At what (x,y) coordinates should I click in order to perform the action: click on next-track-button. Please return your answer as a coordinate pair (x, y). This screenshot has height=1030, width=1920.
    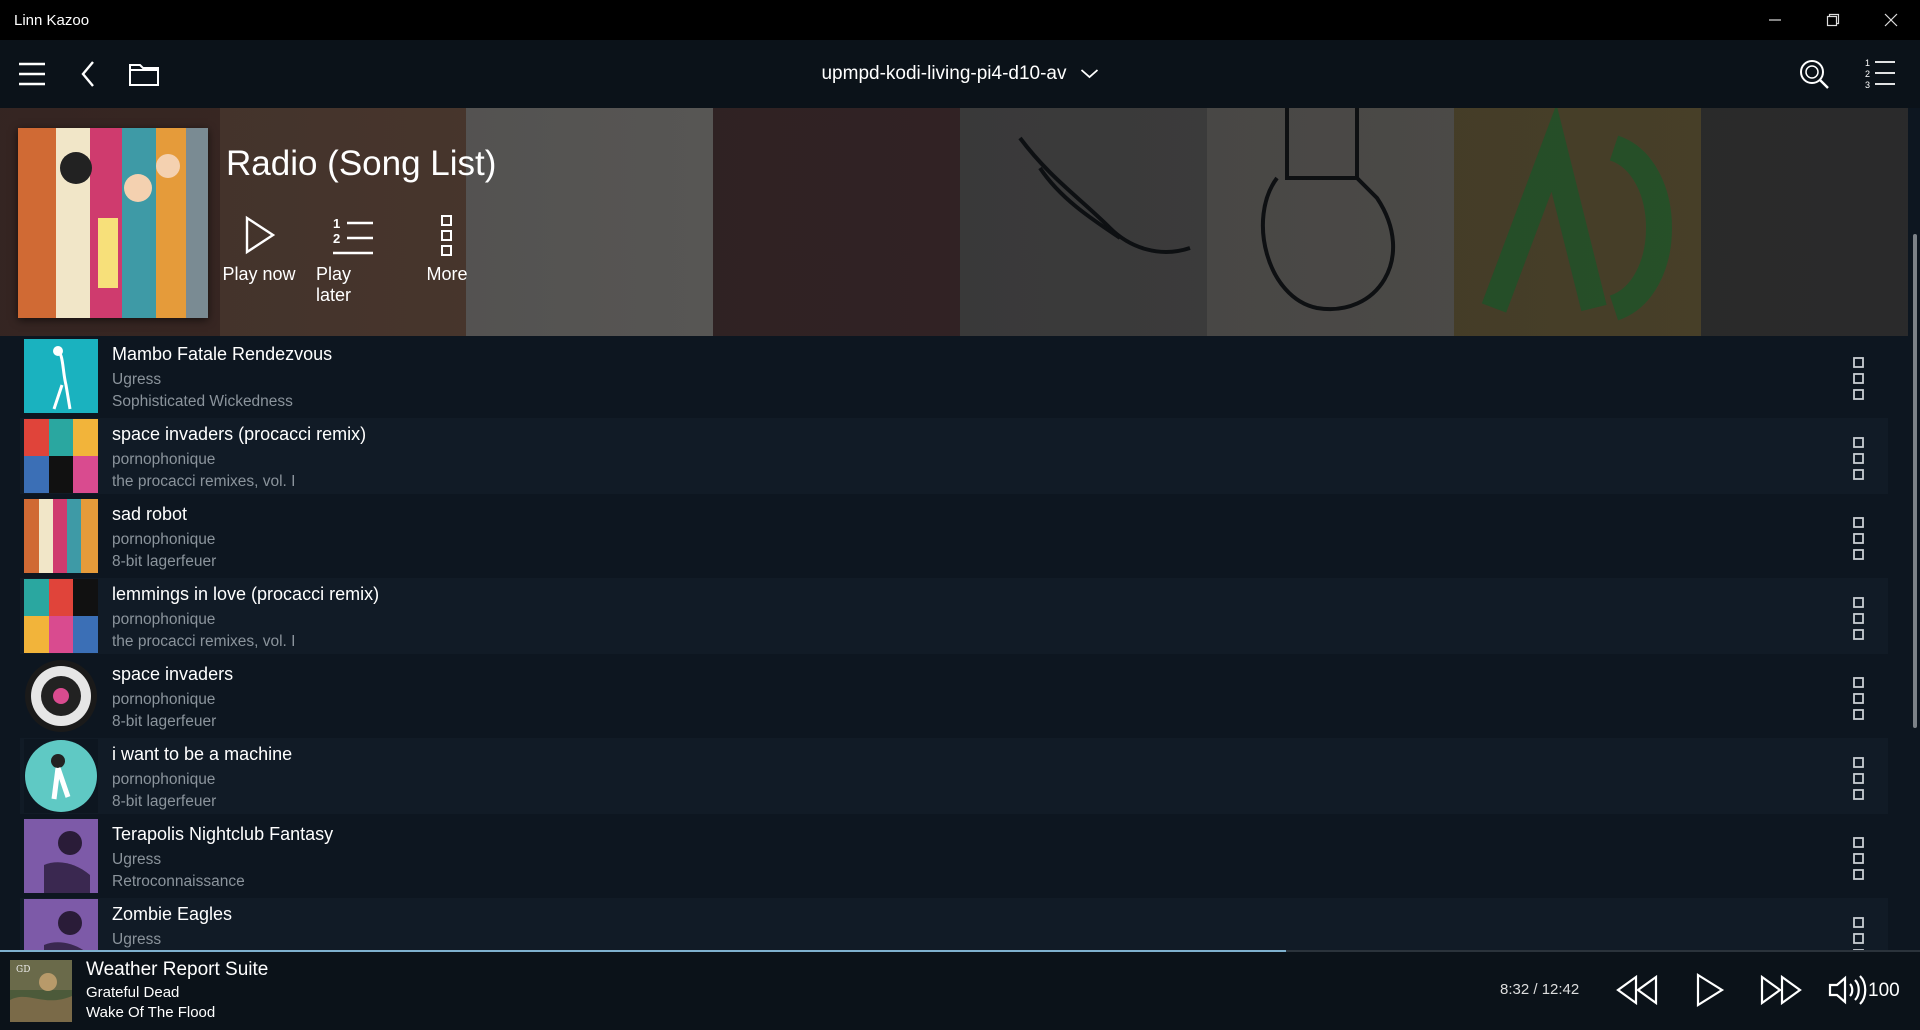
    Looking at the image, I should click on (1781, 990).